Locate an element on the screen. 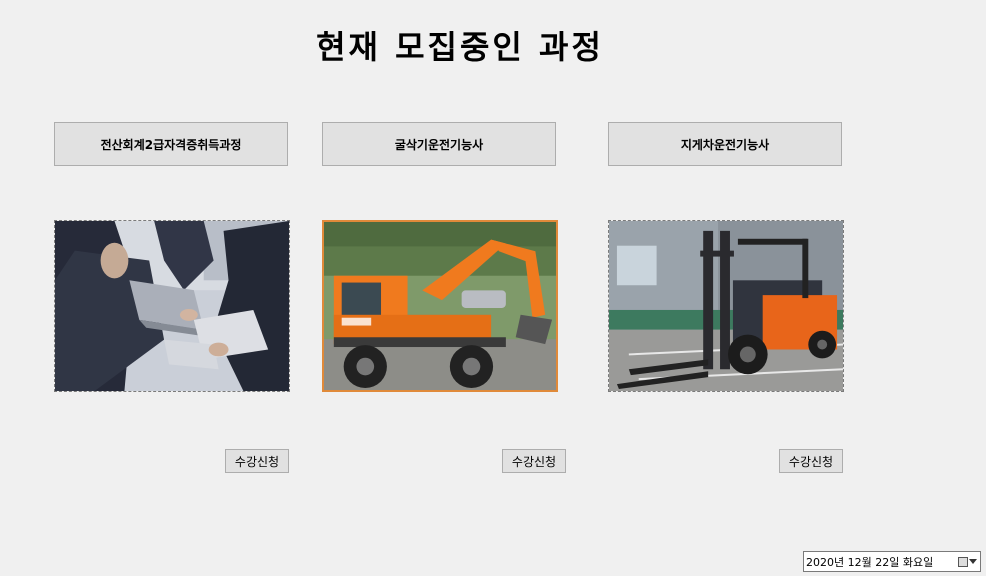  date-picker-value: 2020년 12월 22일 화요일 is located at coordinates (870, 562).